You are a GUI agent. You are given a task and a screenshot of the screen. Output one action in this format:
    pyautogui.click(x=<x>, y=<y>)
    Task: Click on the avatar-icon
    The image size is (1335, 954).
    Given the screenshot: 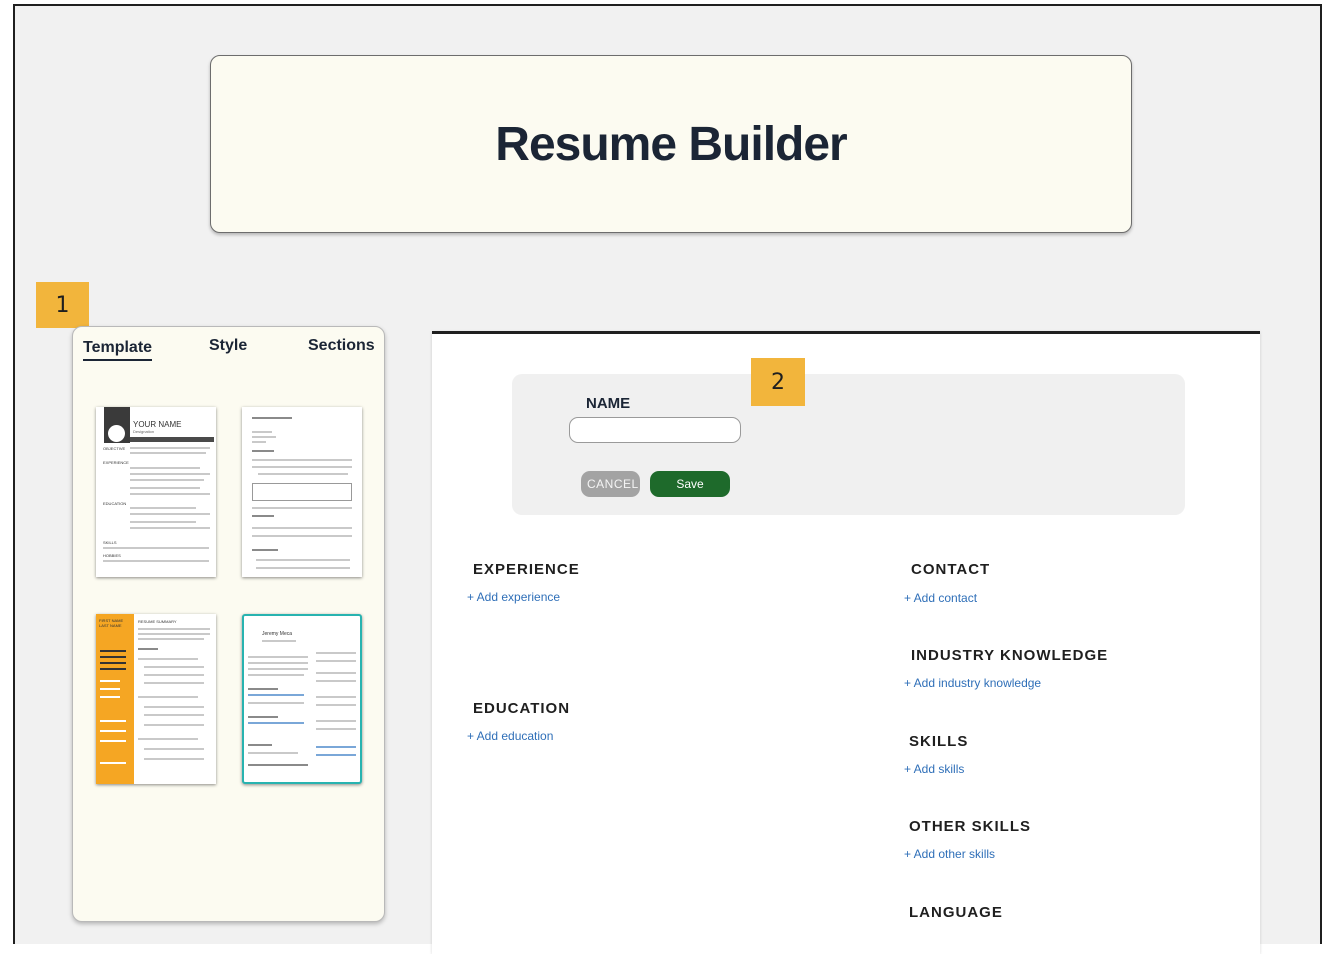 What is the action you would take?
    pyautogui.click(x=116, y=433)
    